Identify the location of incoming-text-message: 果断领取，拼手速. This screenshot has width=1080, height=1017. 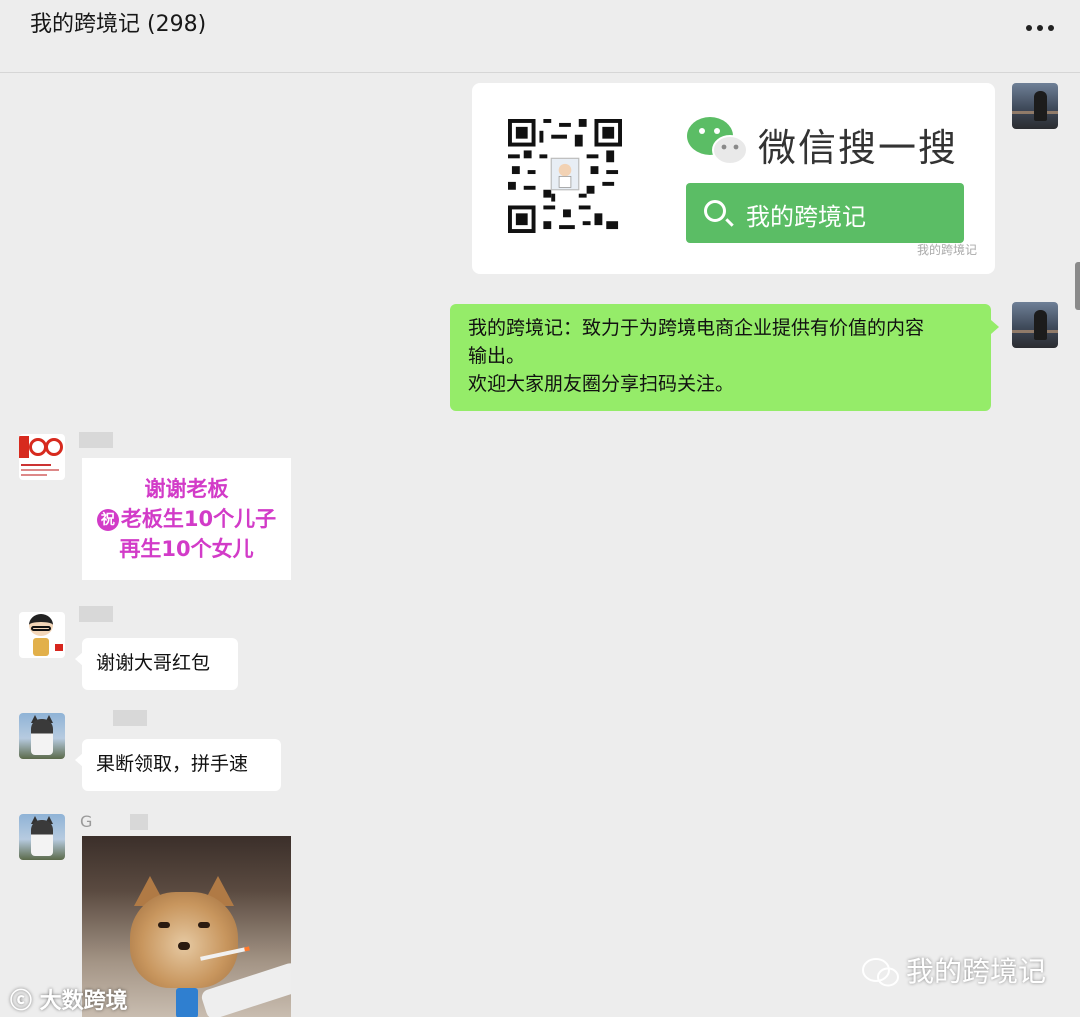
(178, 765).